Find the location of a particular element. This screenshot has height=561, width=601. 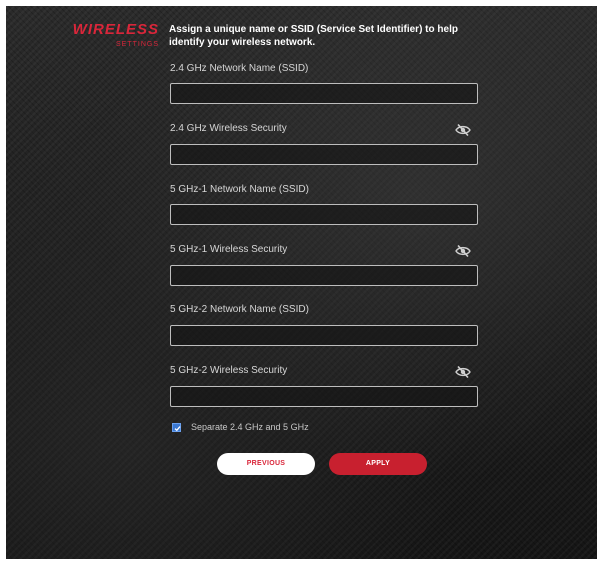

previous-button: PREVIOUS is located at coordinates (266, 464).